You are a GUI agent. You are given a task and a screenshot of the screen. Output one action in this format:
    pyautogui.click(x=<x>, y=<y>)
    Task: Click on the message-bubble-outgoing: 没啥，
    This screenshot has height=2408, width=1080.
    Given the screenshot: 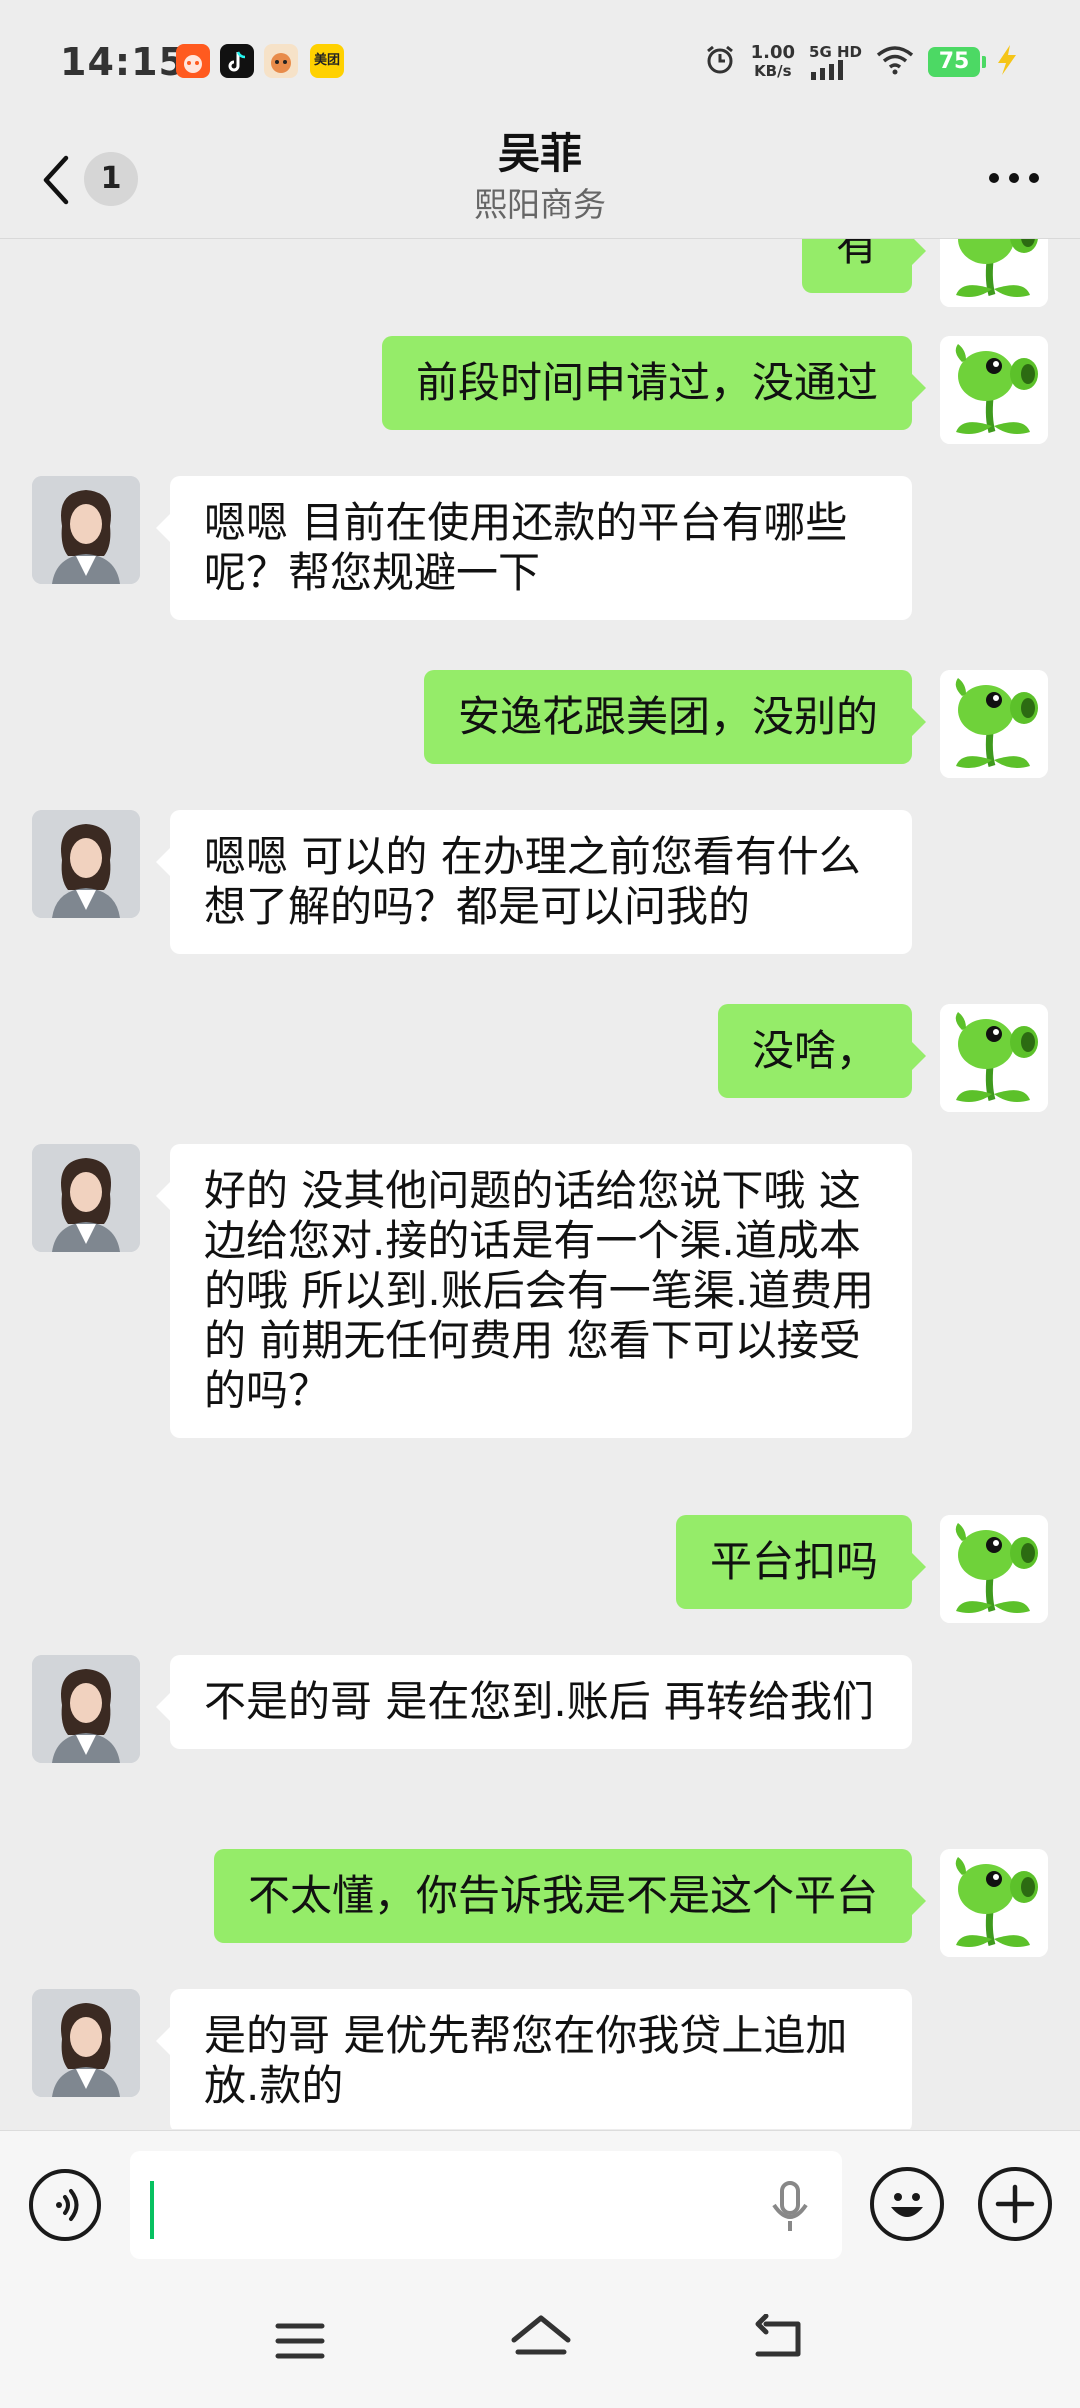 What is the action you would take?
    pyautogui.click(x=822, y=1051)
    